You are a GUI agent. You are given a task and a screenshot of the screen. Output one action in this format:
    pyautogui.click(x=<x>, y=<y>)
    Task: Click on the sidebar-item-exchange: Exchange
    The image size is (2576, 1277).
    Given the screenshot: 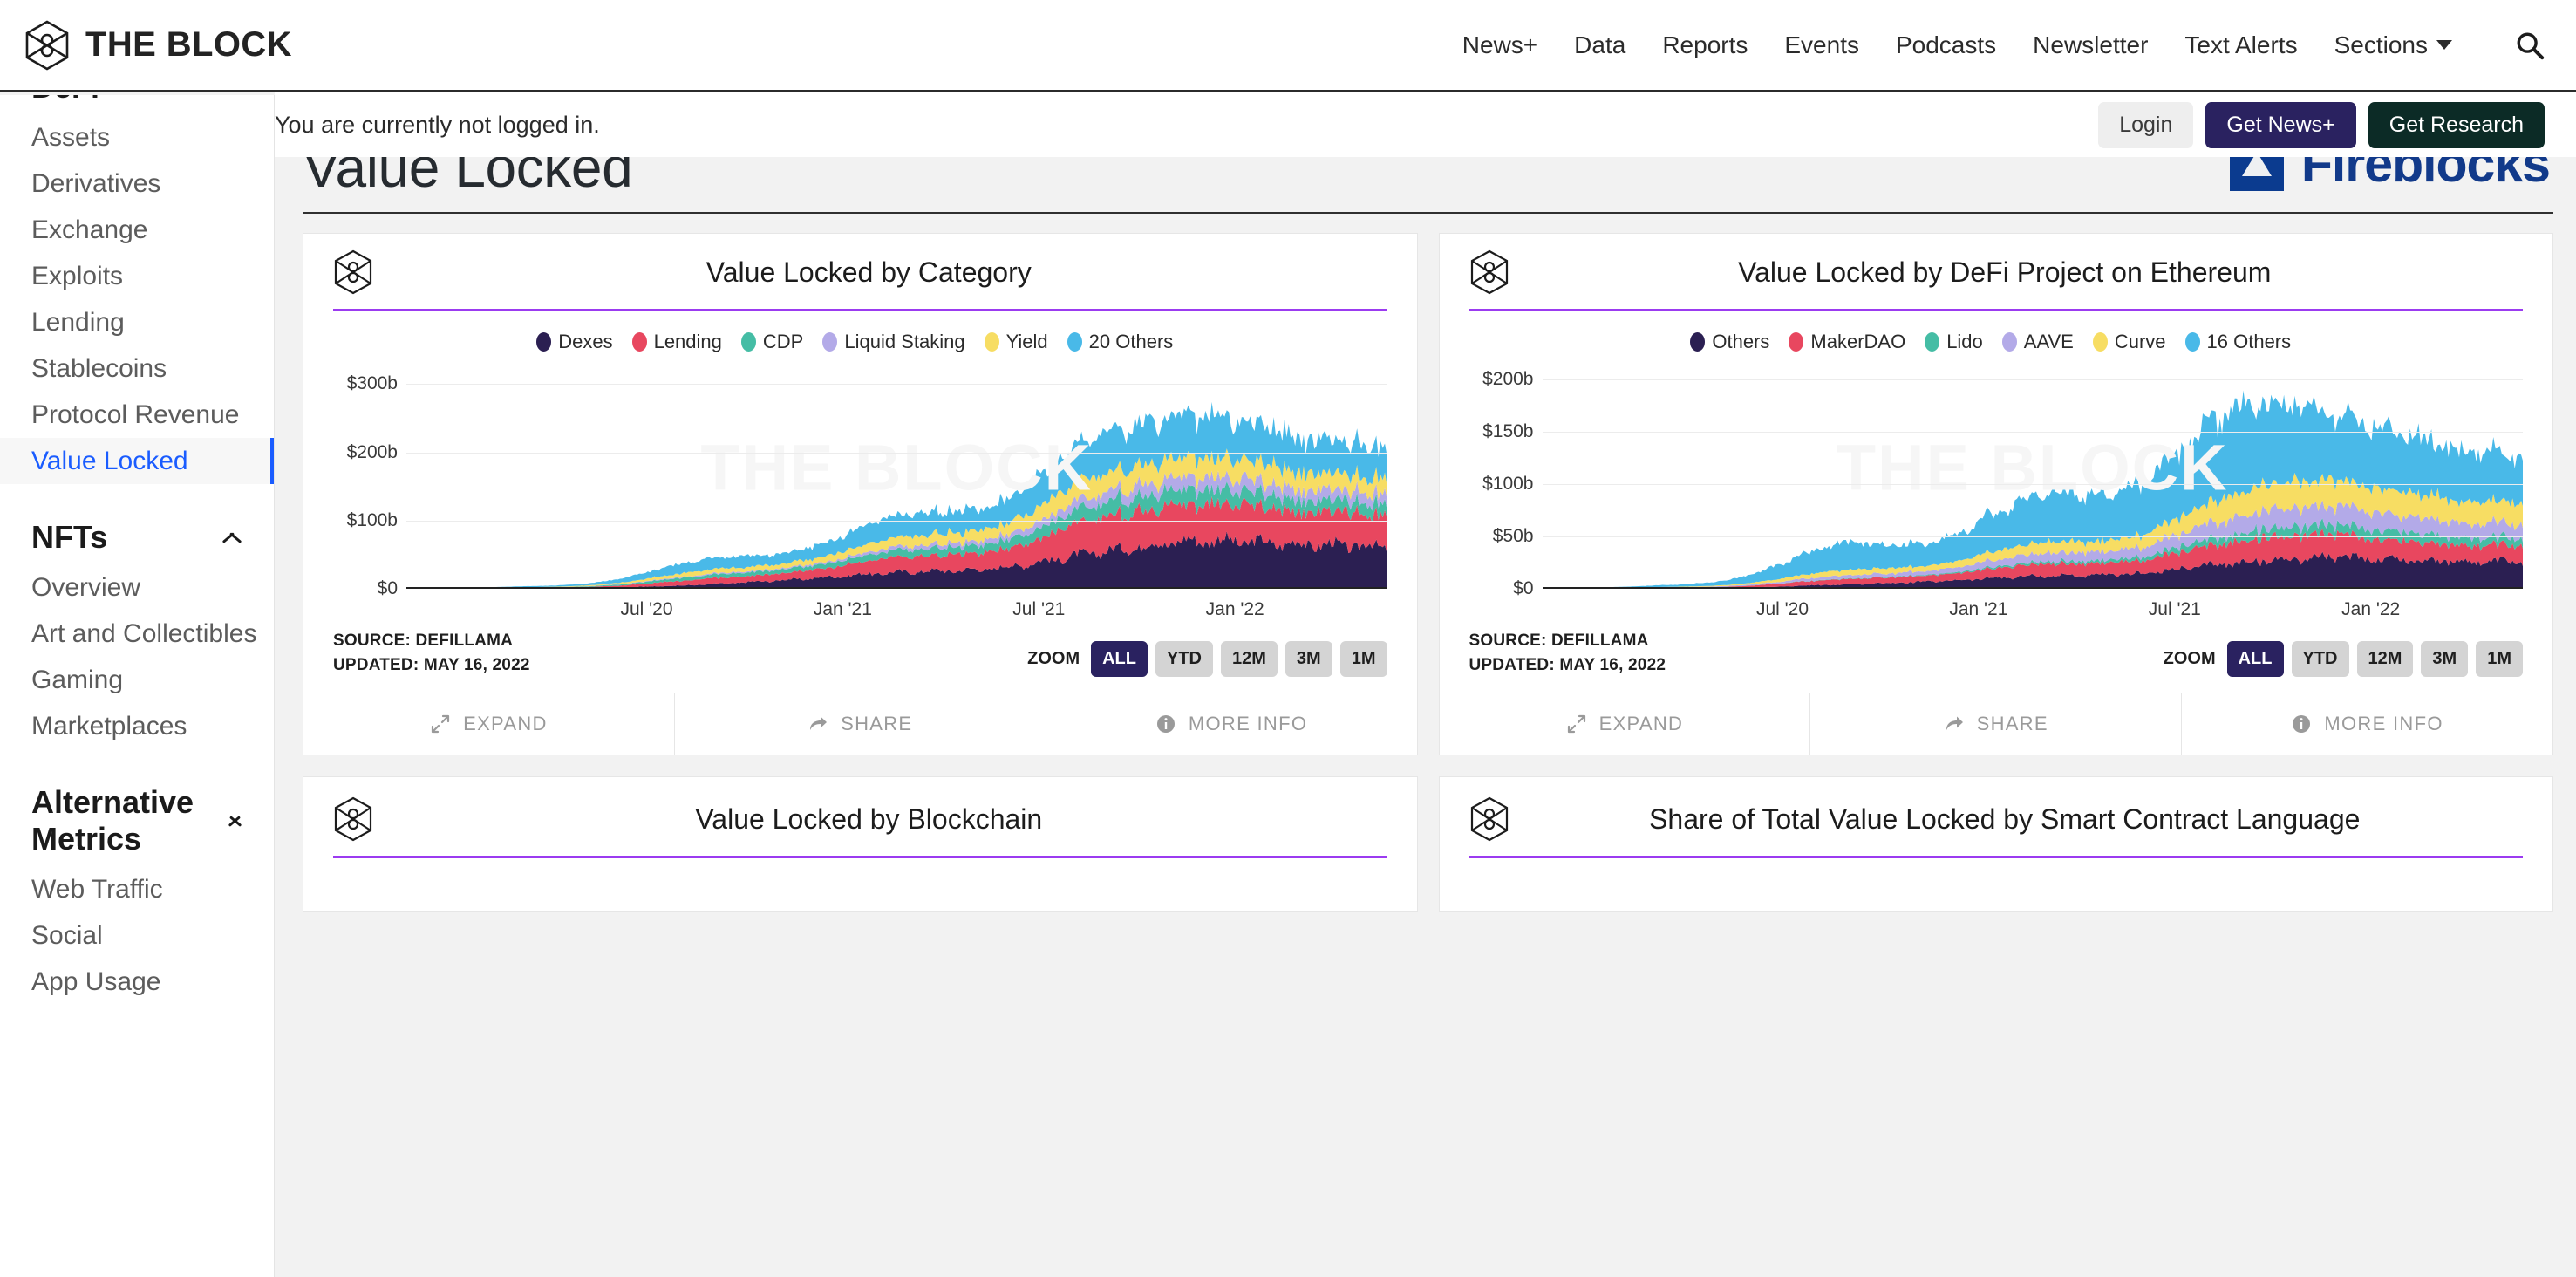 What is the action you would take?
    pyautogui.click(x=137, y=230)
    